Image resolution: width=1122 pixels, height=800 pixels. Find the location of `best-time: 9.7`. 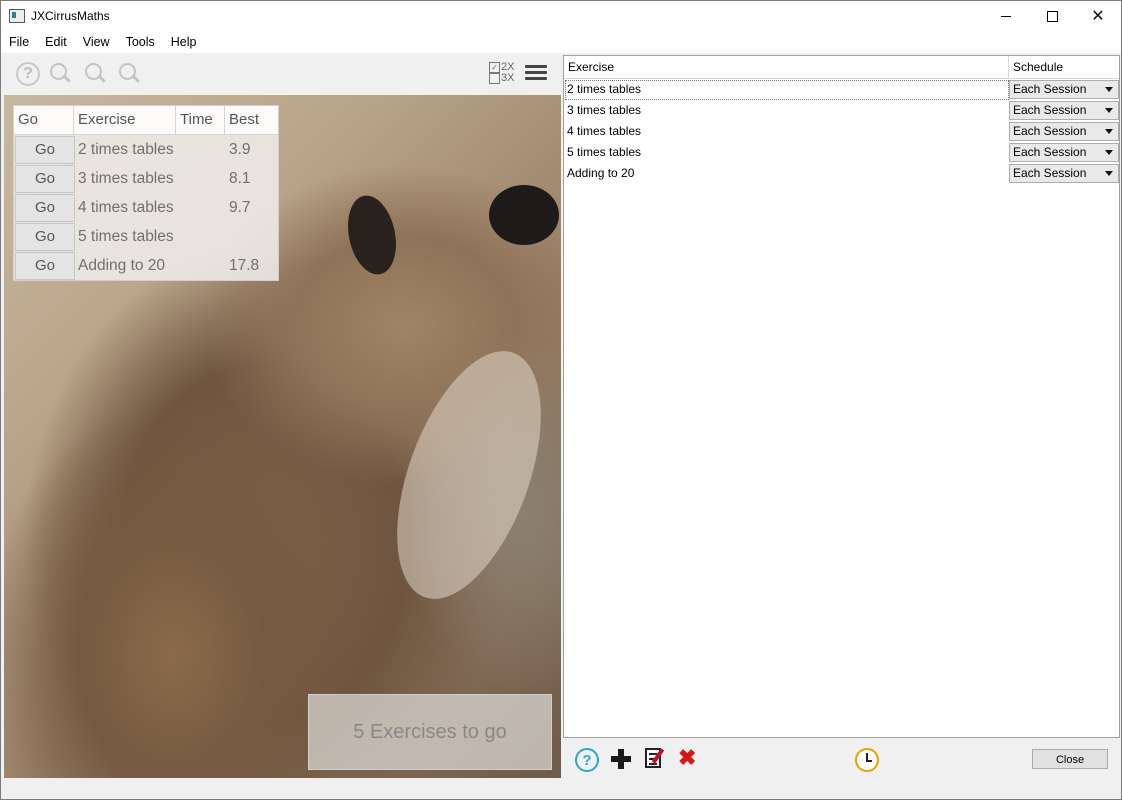

best-time: 9.7 is located at coordinates (240, 207).